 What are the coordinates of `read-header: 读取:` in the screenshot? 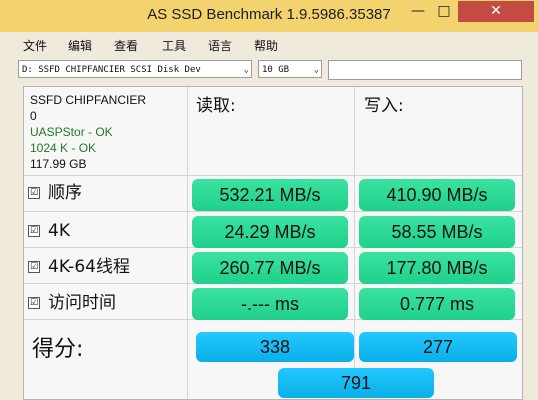 It's located at (216, 106).